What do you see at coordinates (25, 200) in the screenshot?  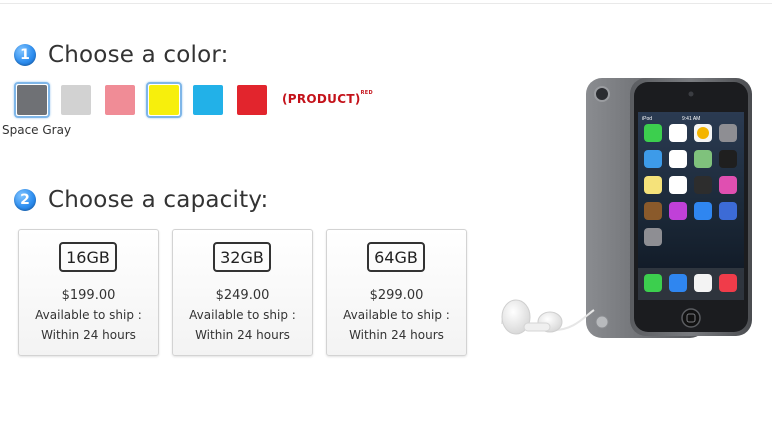 I see `step-2-number-icon: 2` at bounding box center [25, 200].